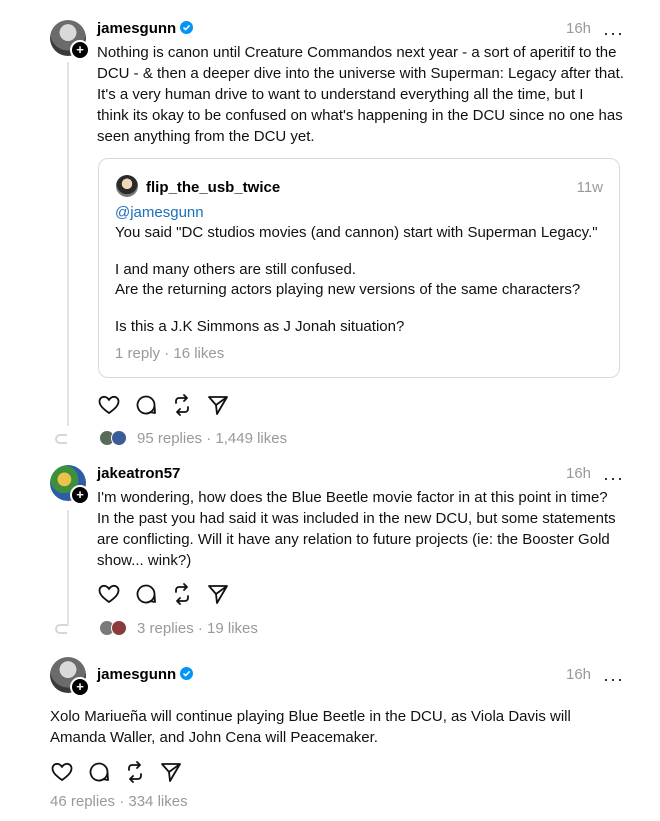 The width and height of the screenshot is (660, 821). What do you see at coordinates (169, 353) in the screenshot?
I see `quoted-stats: 1 reply · 16 likes` at bounding box center [169, 353].